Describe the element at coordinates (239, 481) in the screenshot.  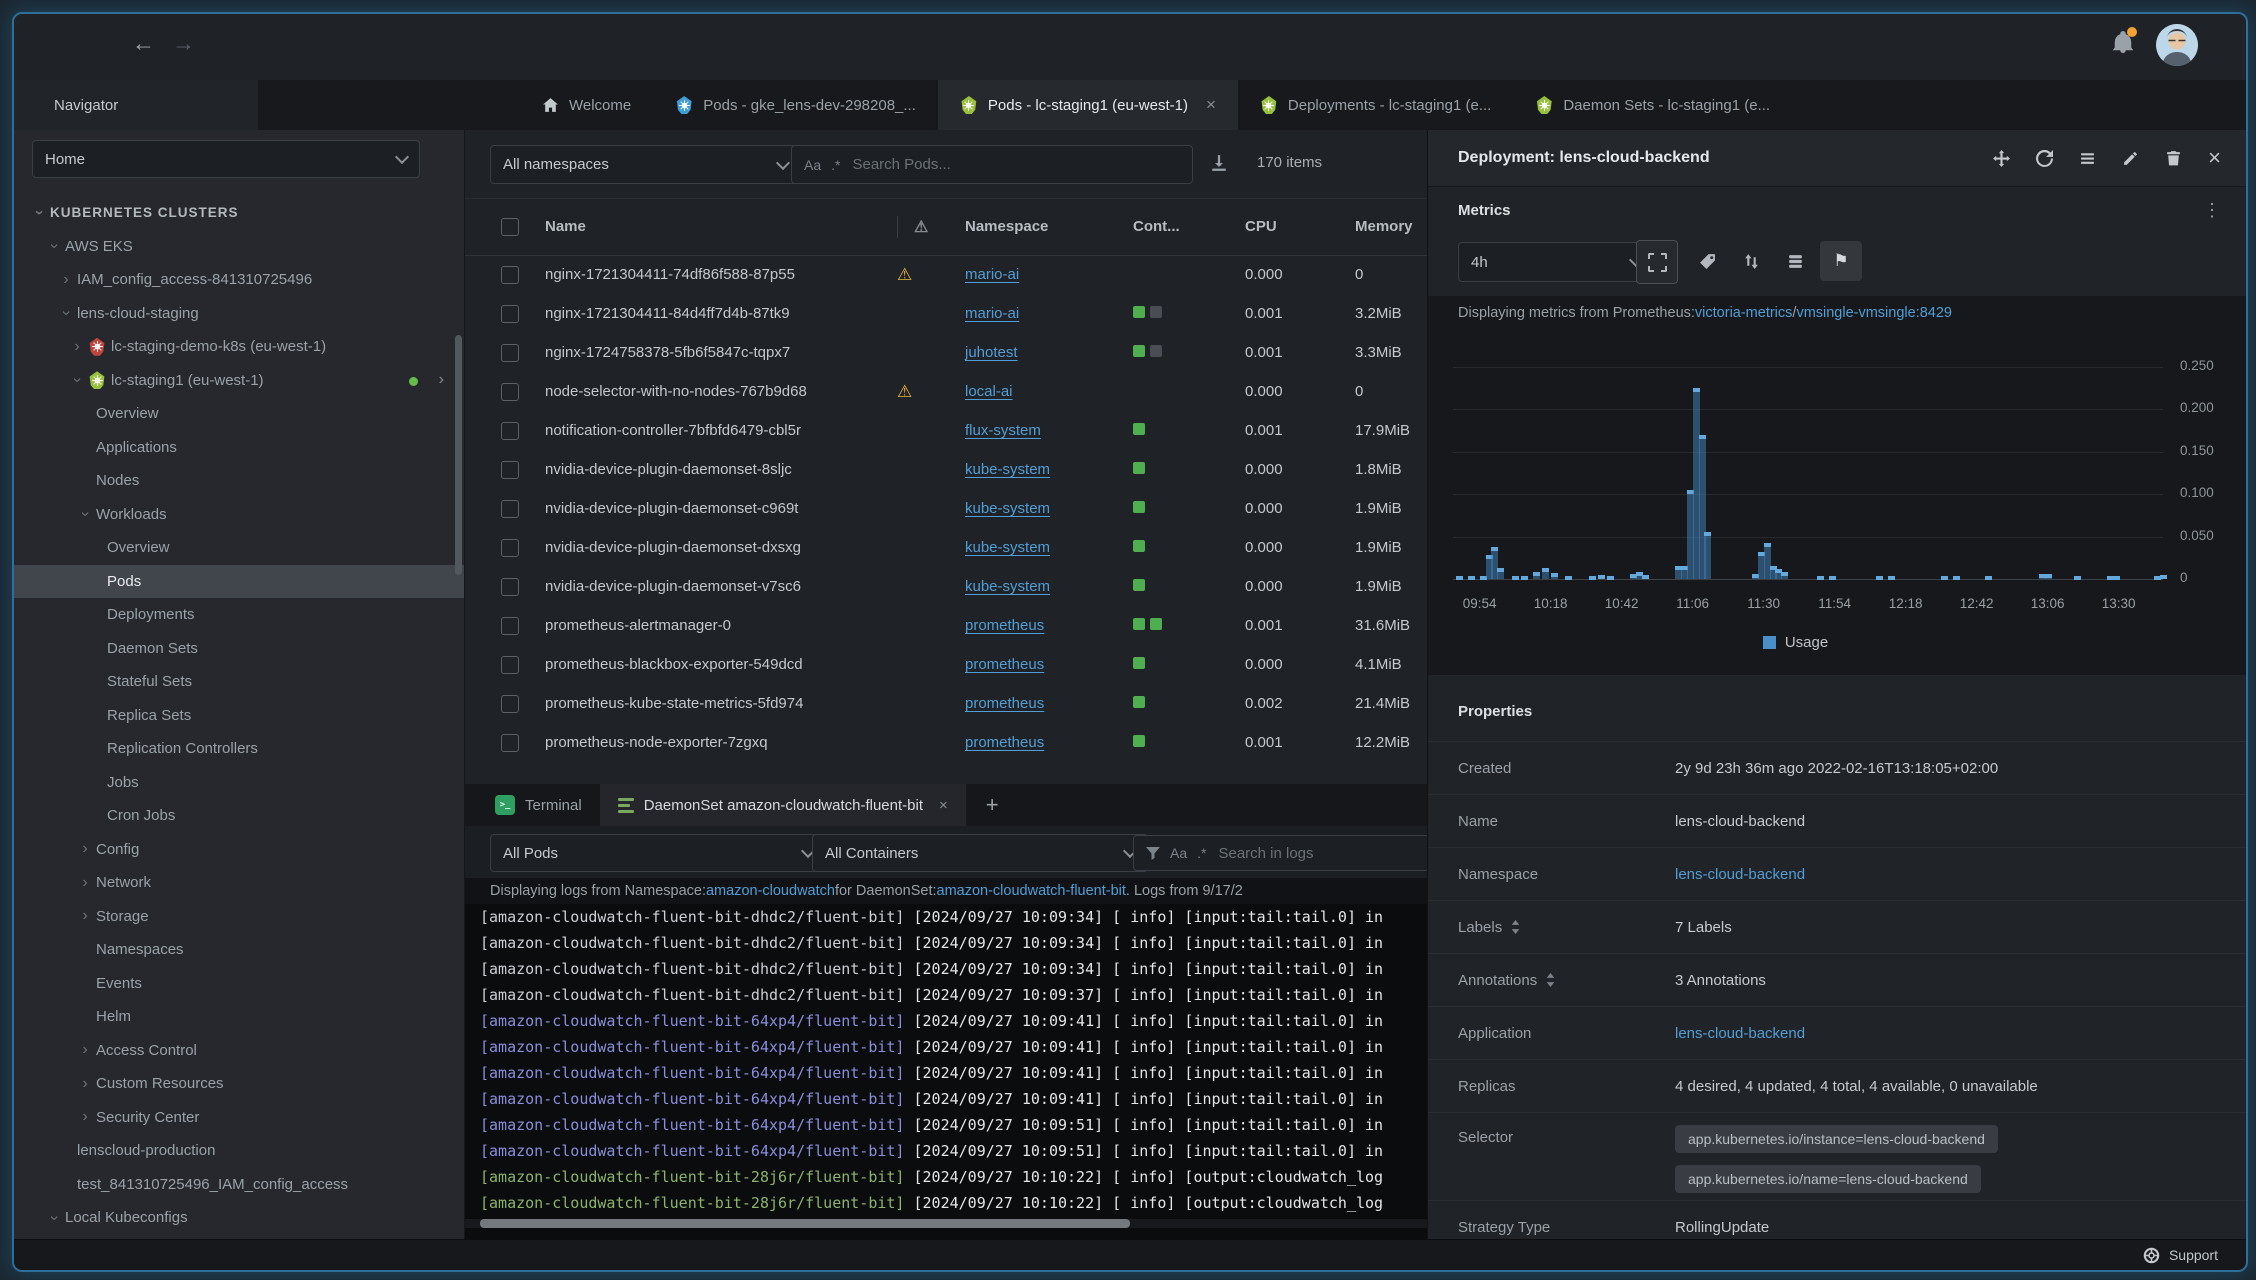
I see `sidebar-item-nodes: Nodes` at that location.